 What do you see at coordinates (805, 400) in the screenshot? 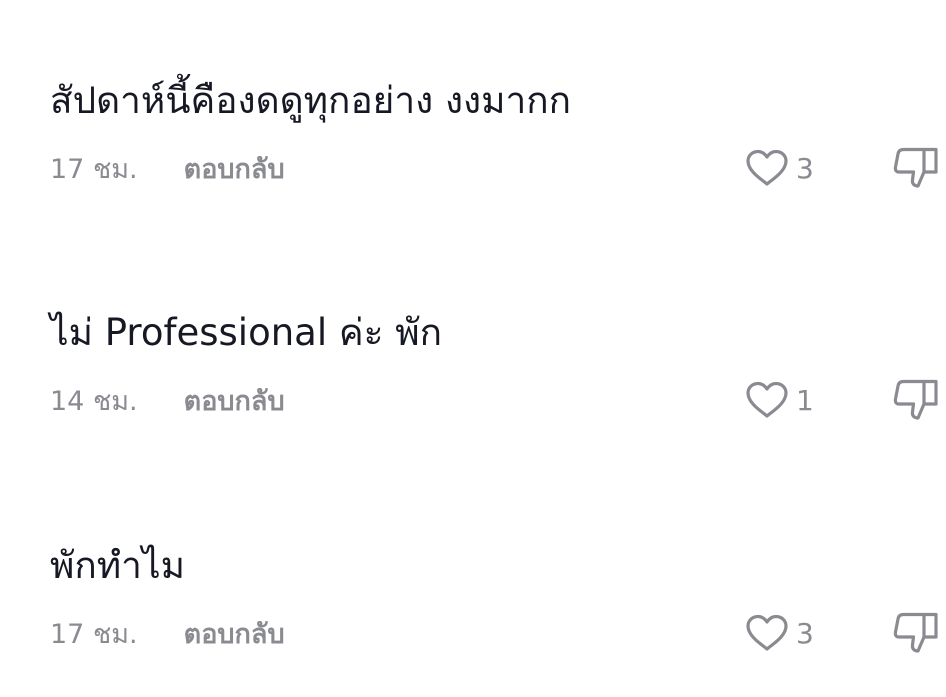
I see `like-count: 1` at bounding box center [805, 400].